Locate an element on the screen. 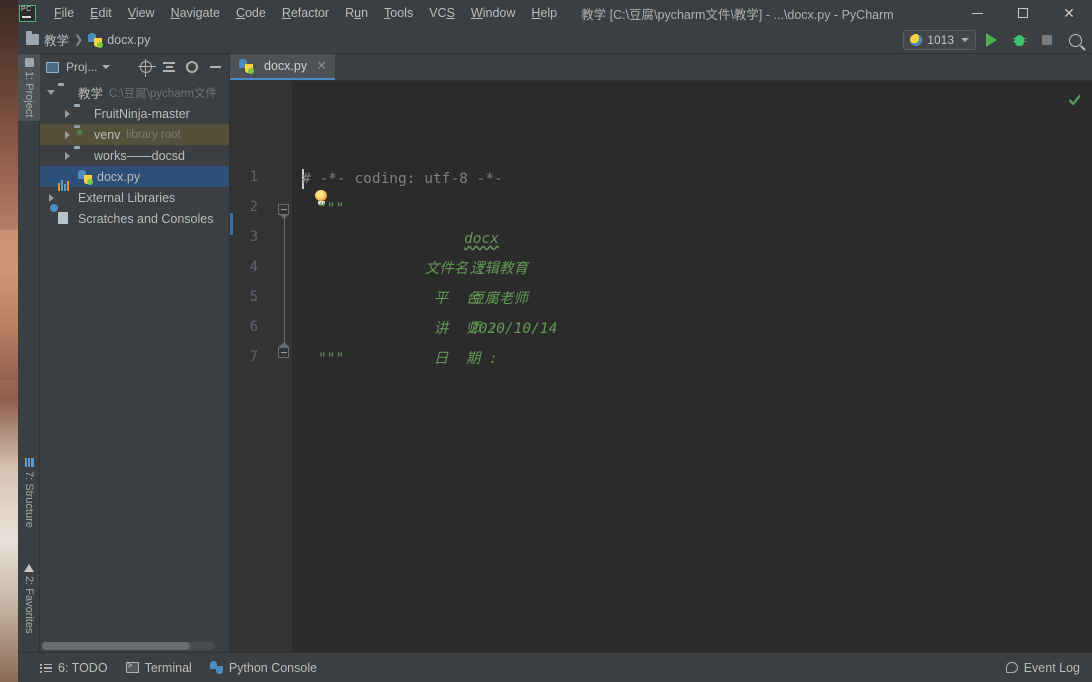  line-number: 6 is located at coordinates (253, 327).